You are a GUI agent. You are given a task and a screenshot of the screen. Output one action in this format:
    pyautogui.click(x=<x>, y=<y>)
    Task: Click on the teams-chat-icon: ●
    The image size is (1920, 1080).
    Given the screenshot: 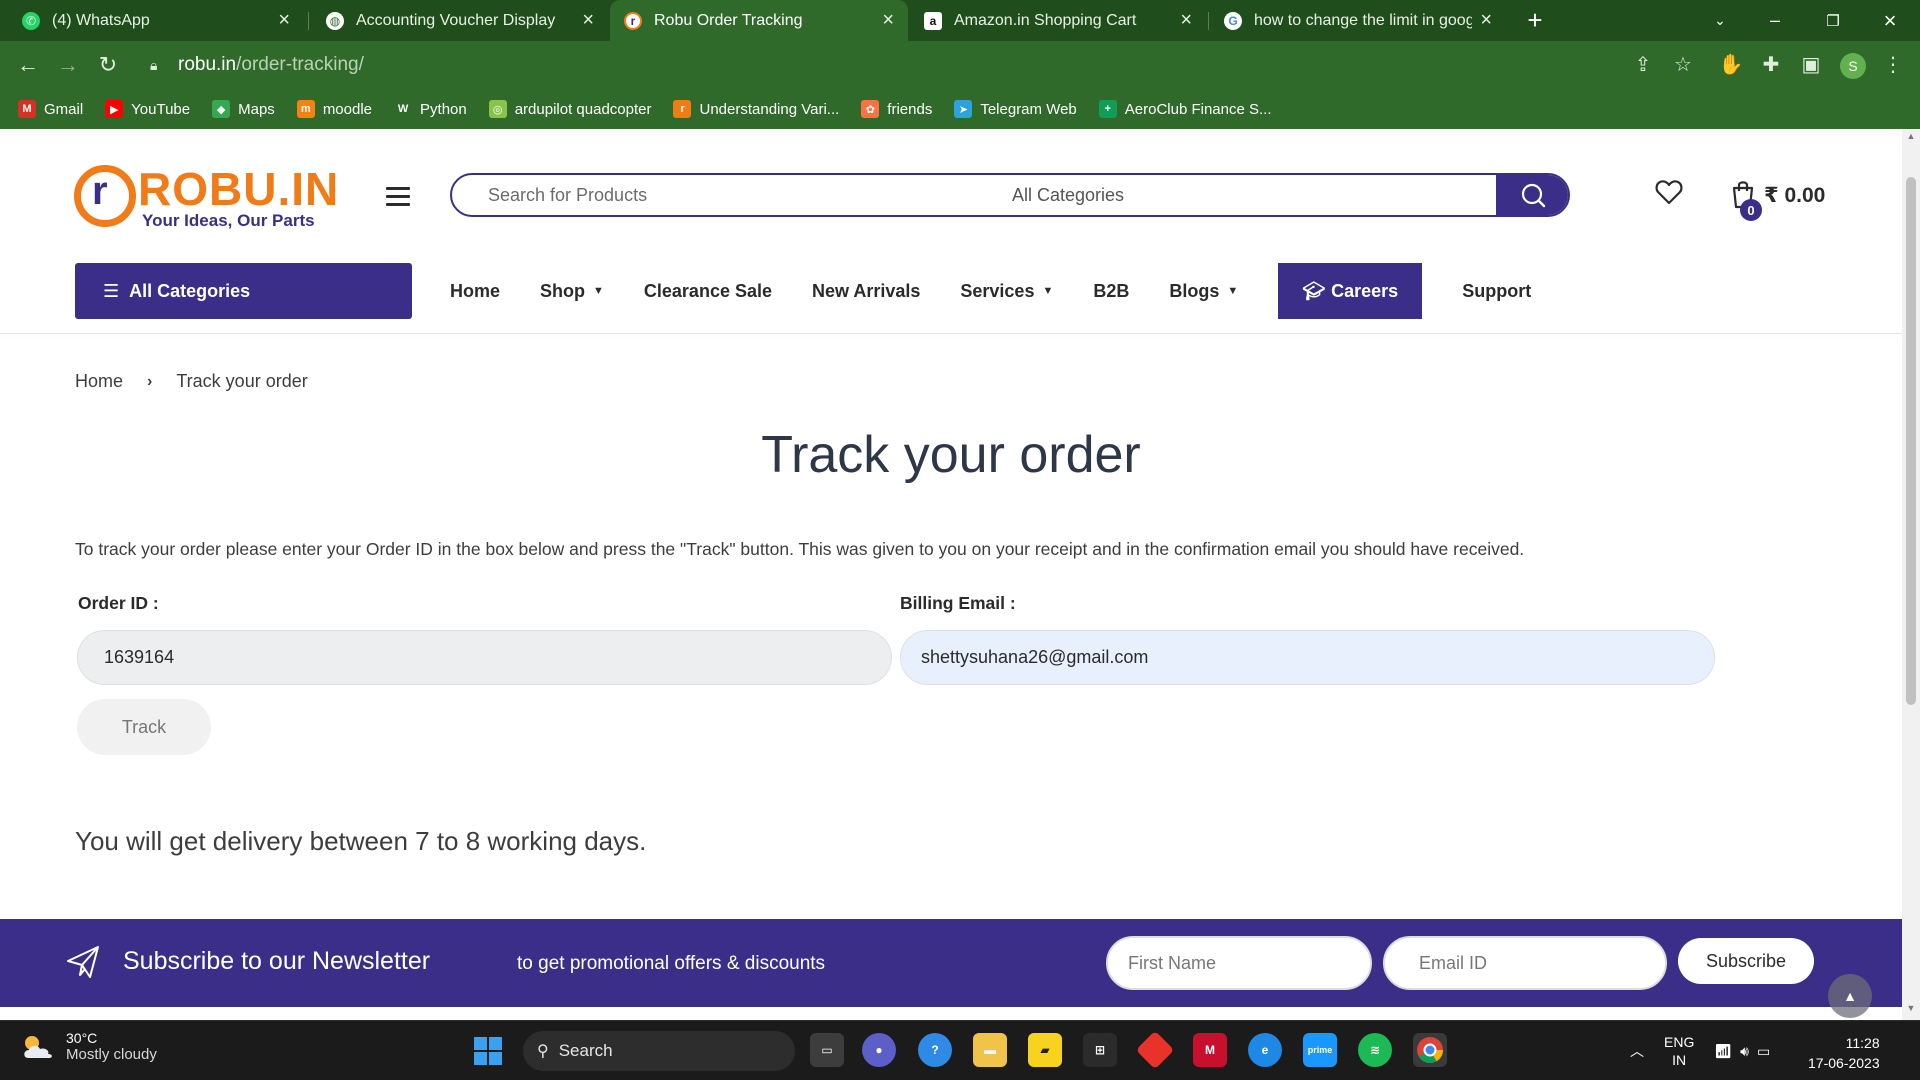 What is the action you would take?
    pyautogui.click(x=879, y=1050)
    